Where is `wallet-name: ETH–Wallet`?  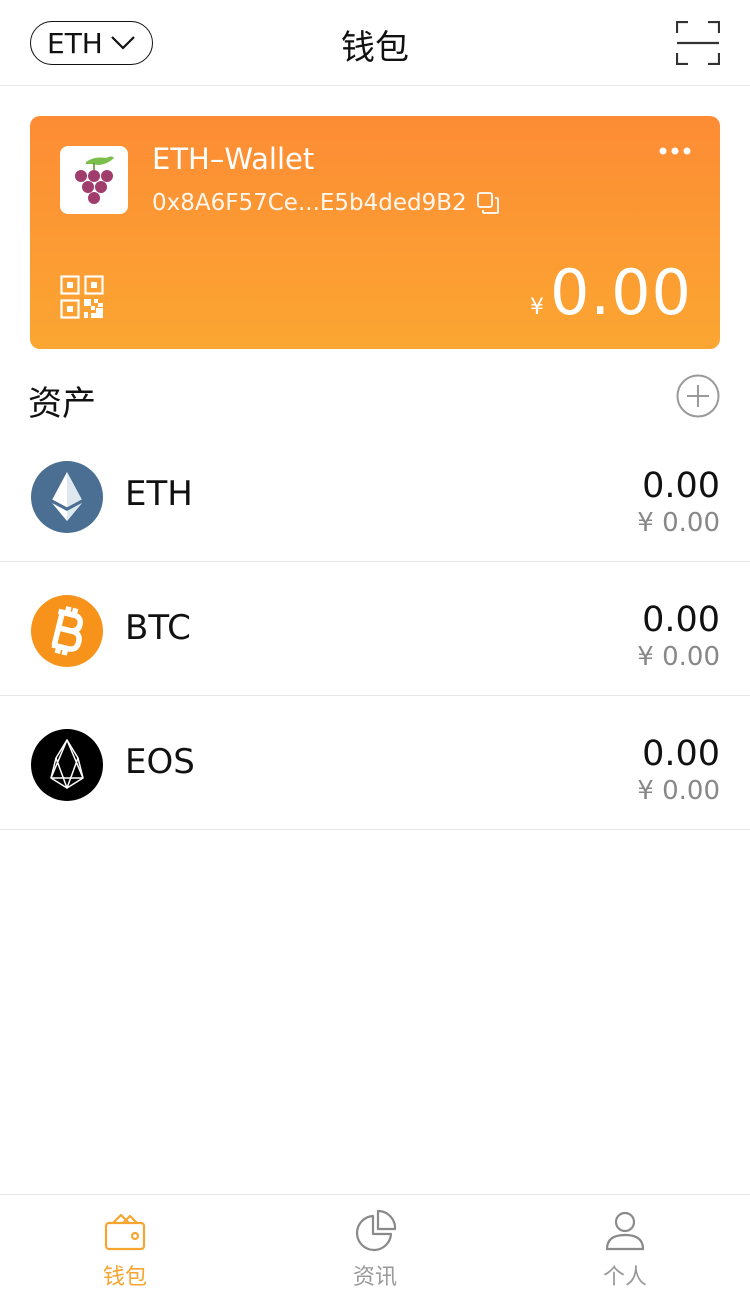
wallet-name: ETH–Wallet is located at coordinates (233, 159).